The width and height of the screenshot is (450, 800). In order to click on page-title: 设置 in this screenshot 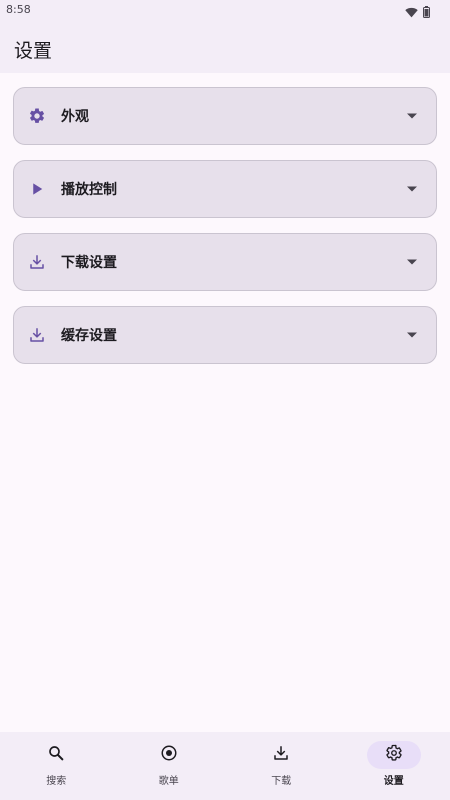, I will do `click(33, 51)`.